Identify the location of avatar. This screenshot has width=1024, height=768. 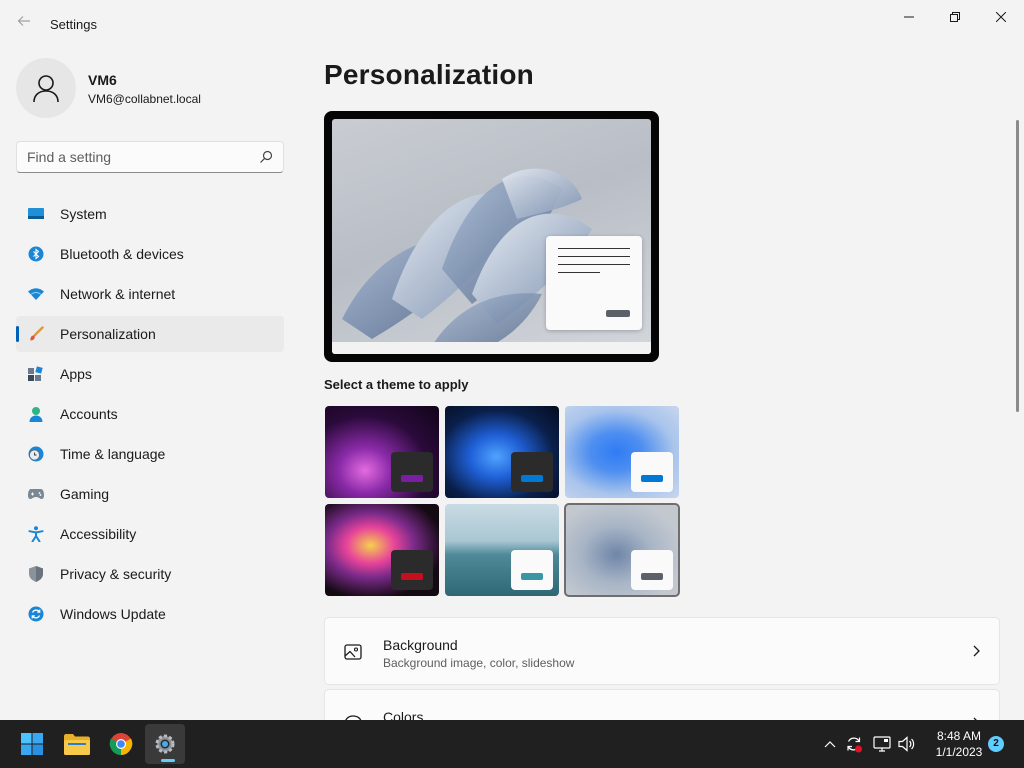
(46, 88).